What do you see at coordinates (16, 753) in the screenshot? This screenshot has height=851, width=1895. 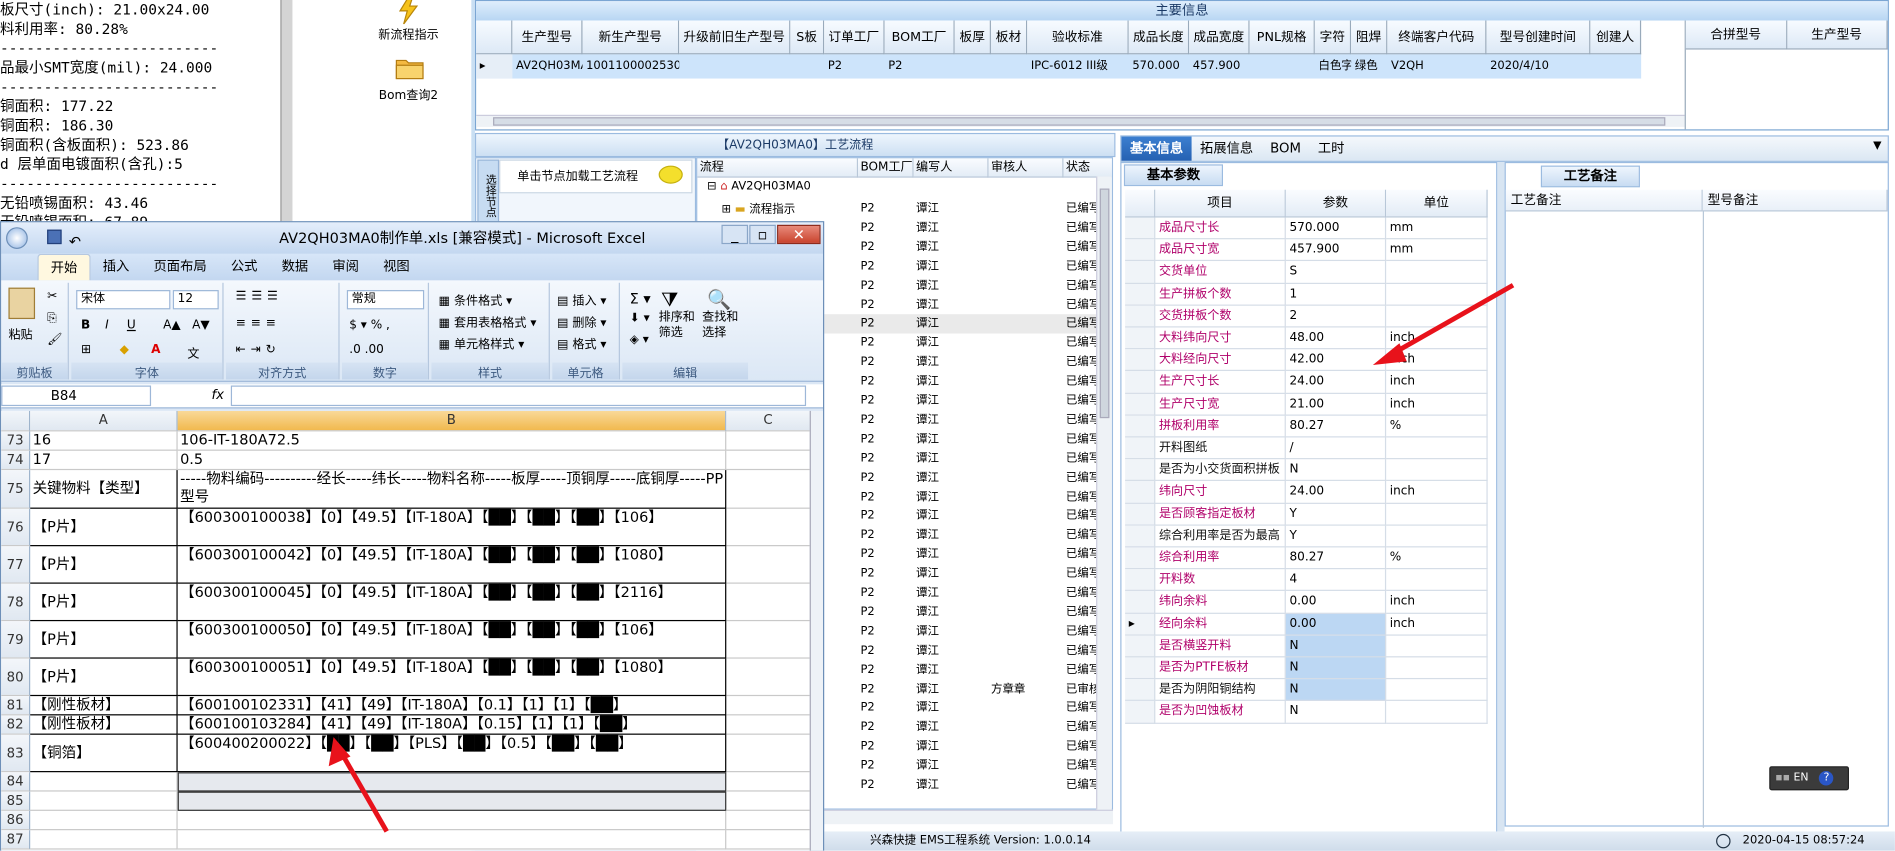 I see `row-number: 83` at bounding box center [16, 753].